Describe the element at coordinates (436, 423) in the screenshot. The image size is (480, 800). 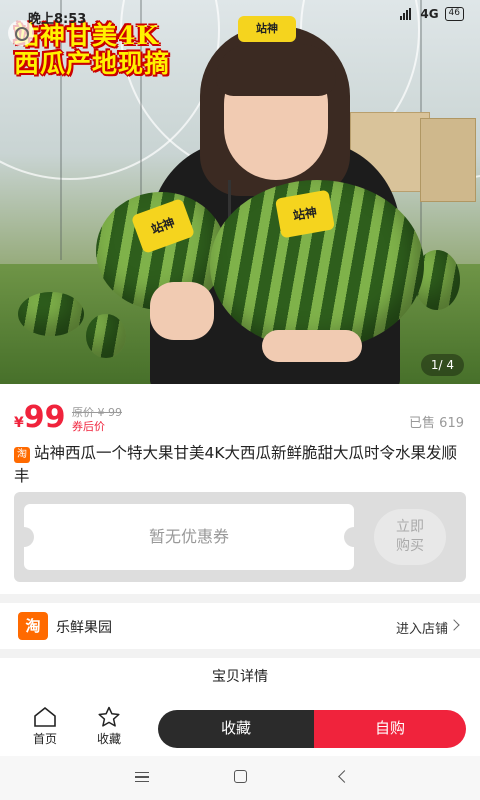
I see `sold-count: 已售 619` at that location.